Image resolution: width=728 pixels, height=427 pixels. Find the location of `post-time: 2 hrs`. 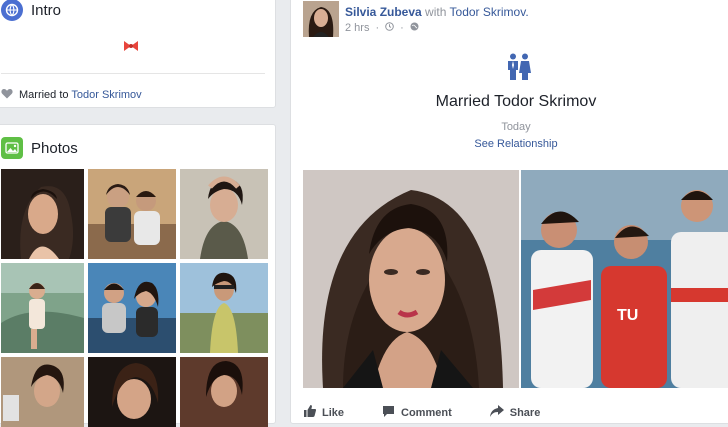

post-time: 2 hrs is located at coordinates (357, 28).